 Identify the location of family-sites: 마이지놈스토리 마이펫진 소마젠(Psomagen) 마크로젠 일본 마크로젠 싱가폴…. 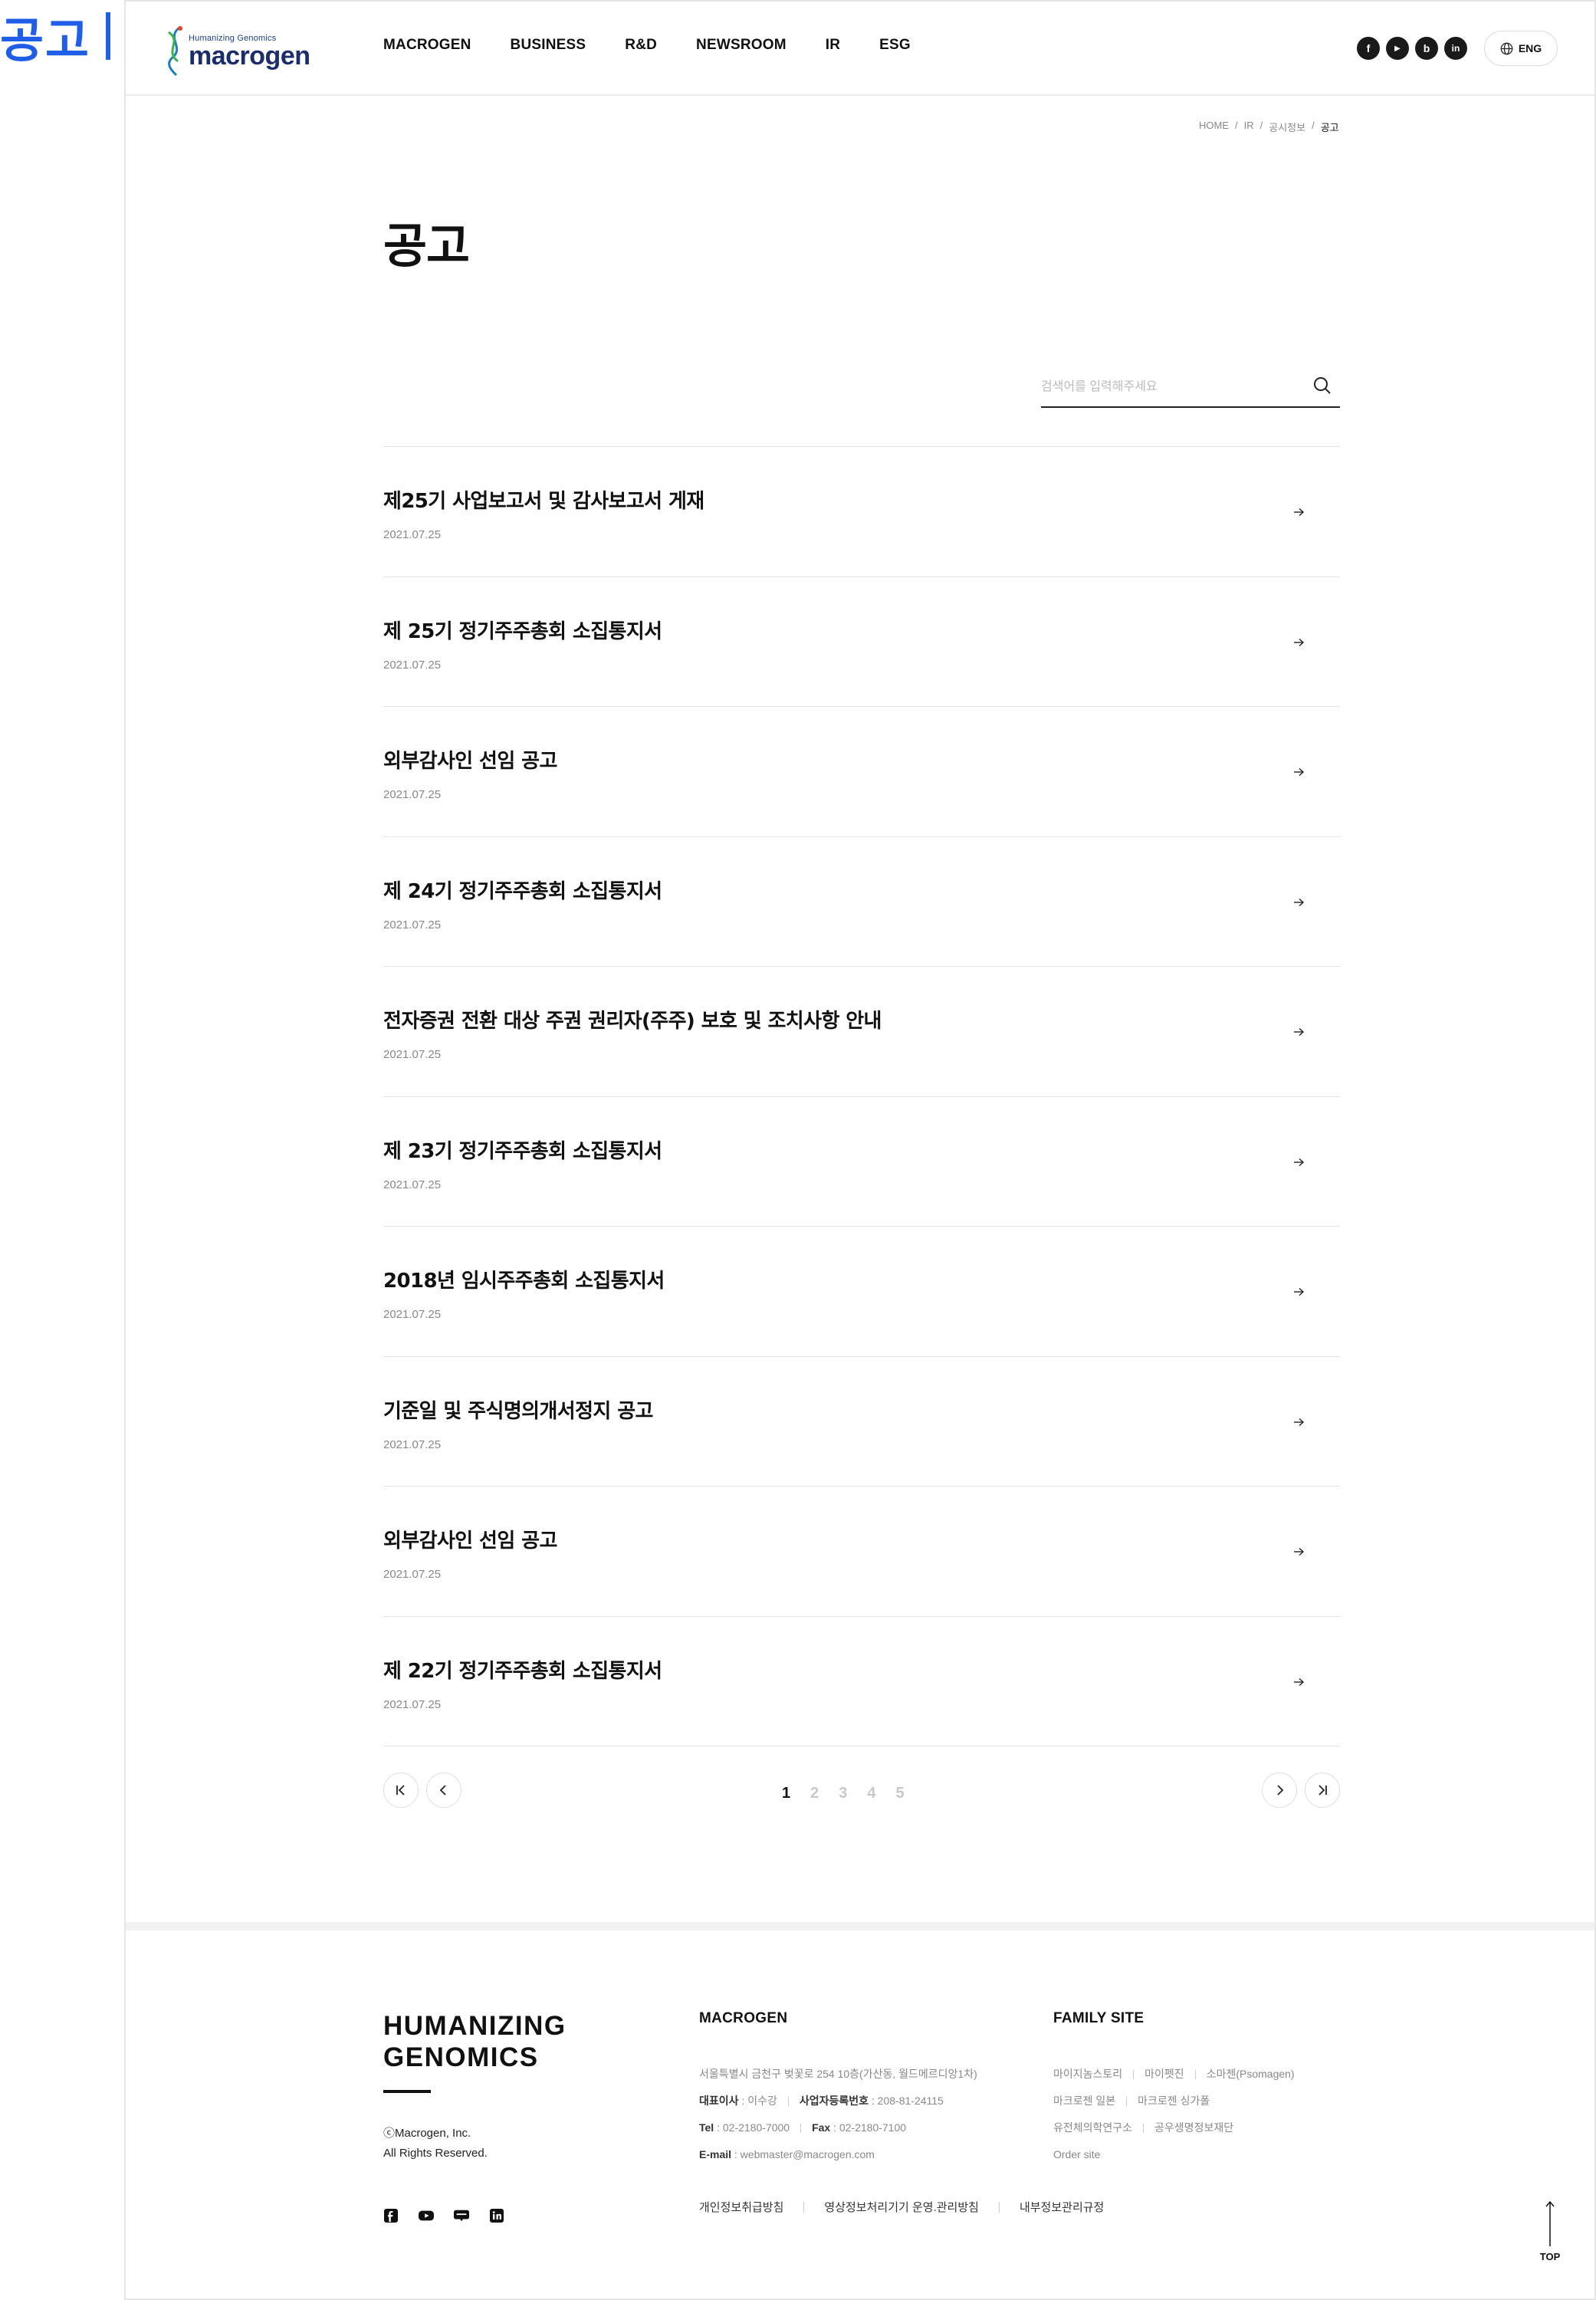
(1174, 2114).